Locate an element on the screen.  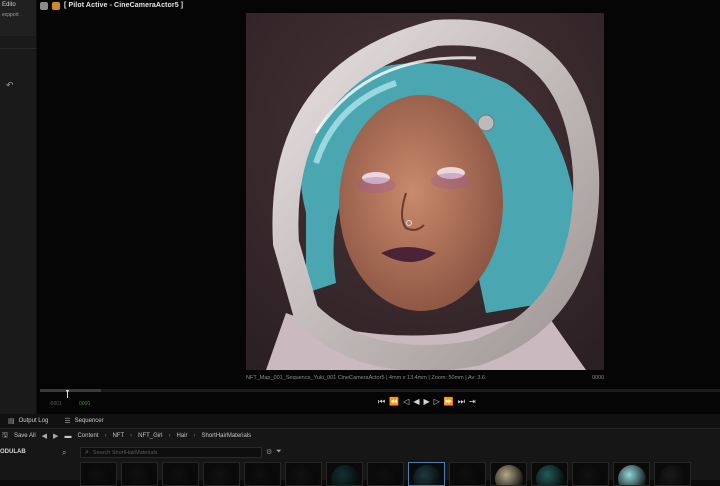
filter-icon: ⏷ is located at coordinates (279, 452).